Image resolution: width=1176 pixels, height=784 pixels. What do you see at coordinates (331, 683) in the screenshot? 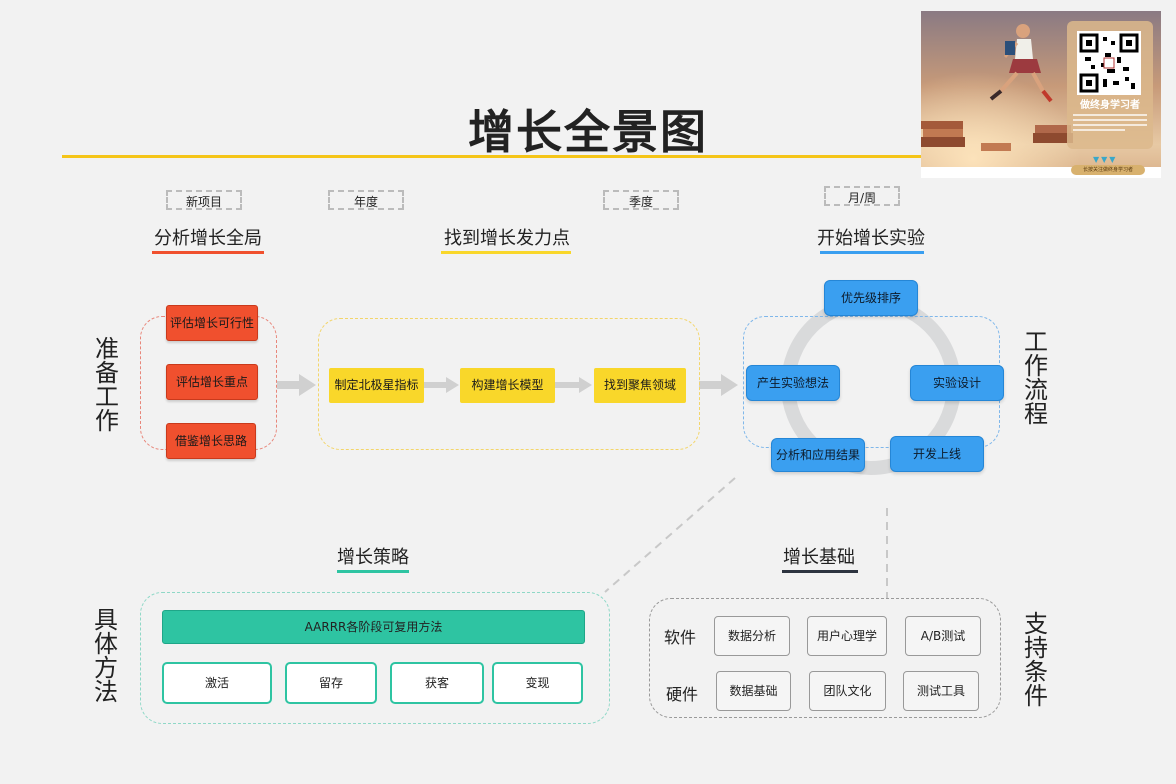
I see `strategy-retention: 留存` at bounding box center [331, 683].